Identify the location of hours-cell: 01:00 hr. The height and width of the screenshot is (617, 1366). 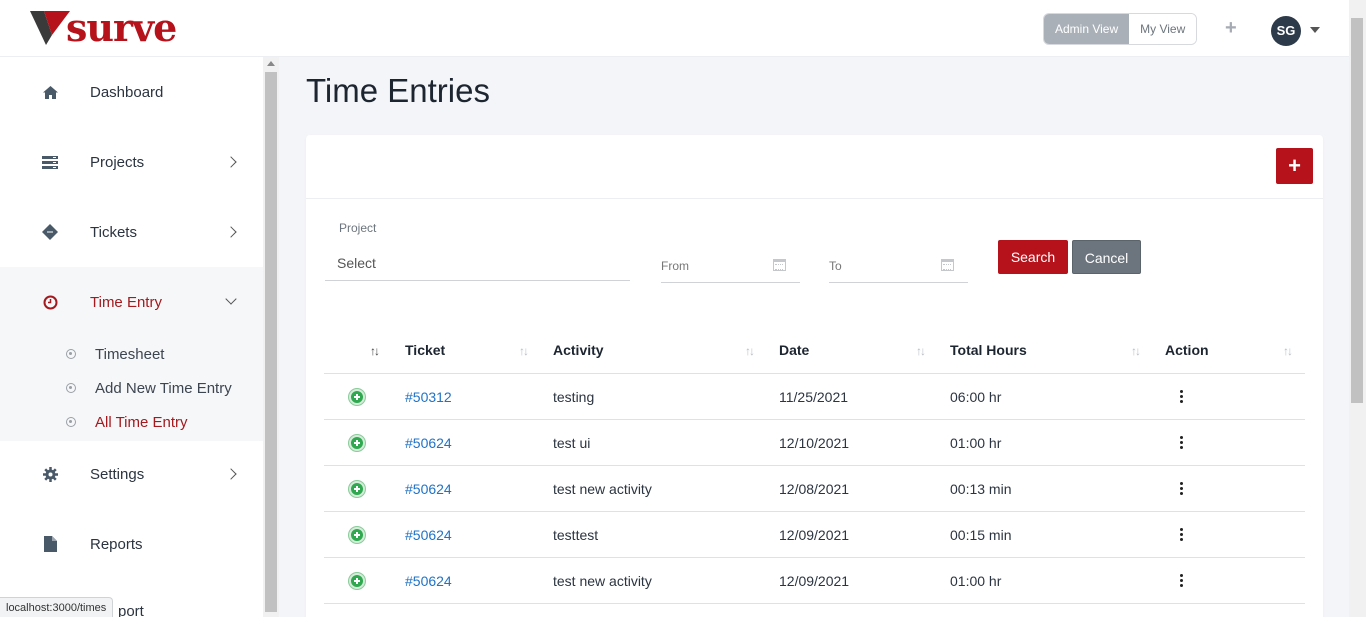
(976, 581).